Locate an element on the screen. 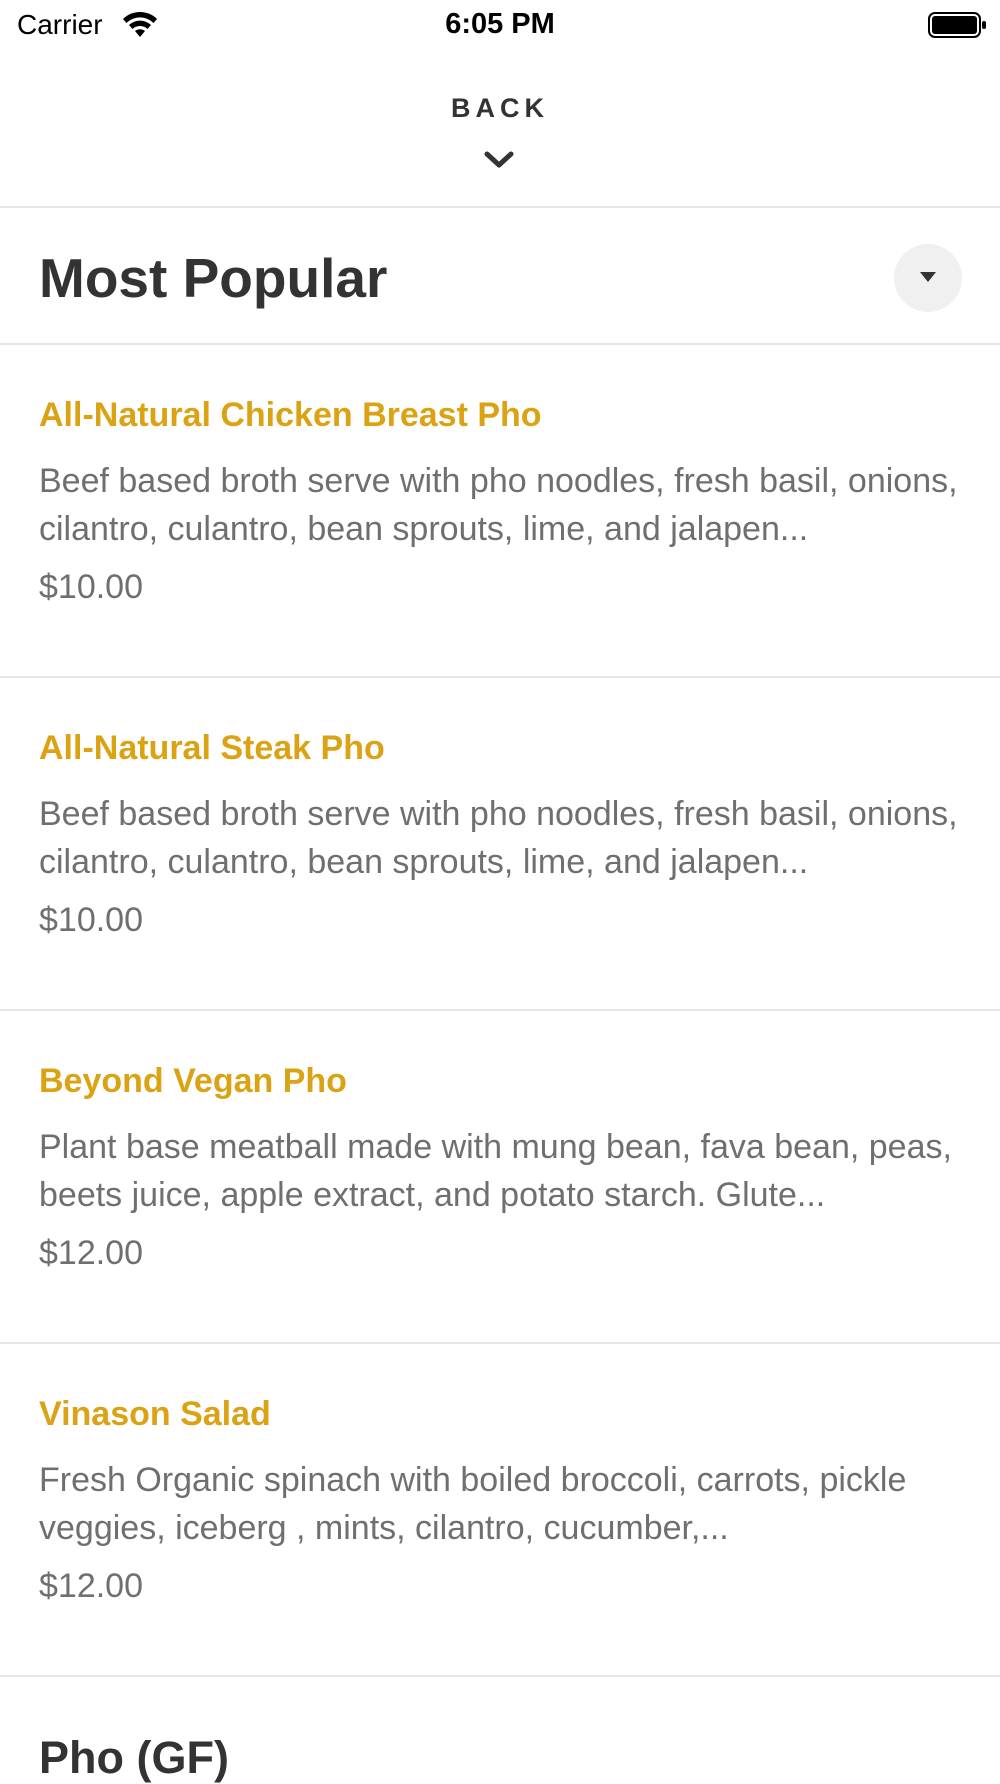 The height and width of the screenshot is (1784, 1000). back-button: BACK is located at coordinates (500, 108).